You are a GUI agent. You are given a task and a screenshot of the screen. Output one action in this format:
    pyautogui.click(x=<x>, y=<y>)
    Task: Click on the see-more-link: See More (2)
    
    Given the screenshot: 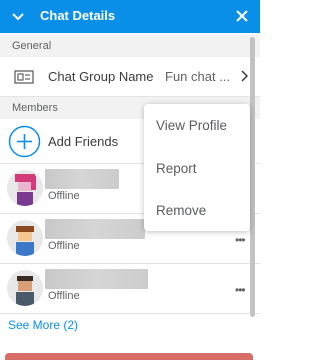 What is the action you would take?
    pyautogui.click(x=43, y=325)
    